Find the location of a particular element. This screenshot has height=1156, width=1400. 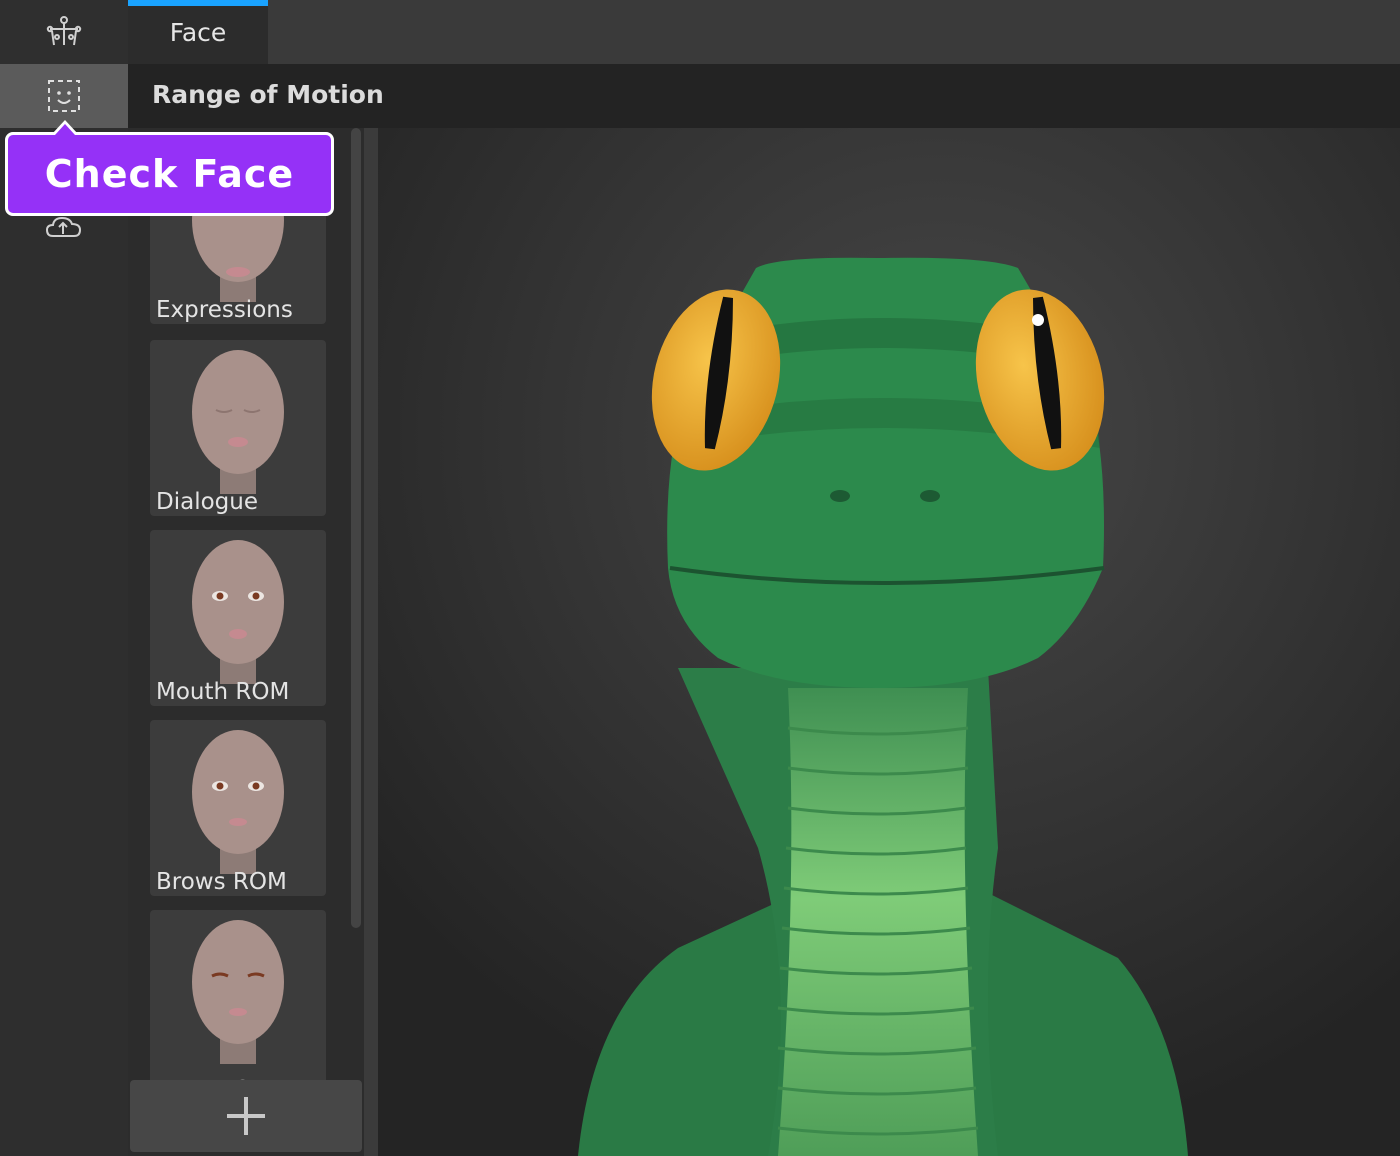

callout-label: Check Face is located at coordinates (169, 174).